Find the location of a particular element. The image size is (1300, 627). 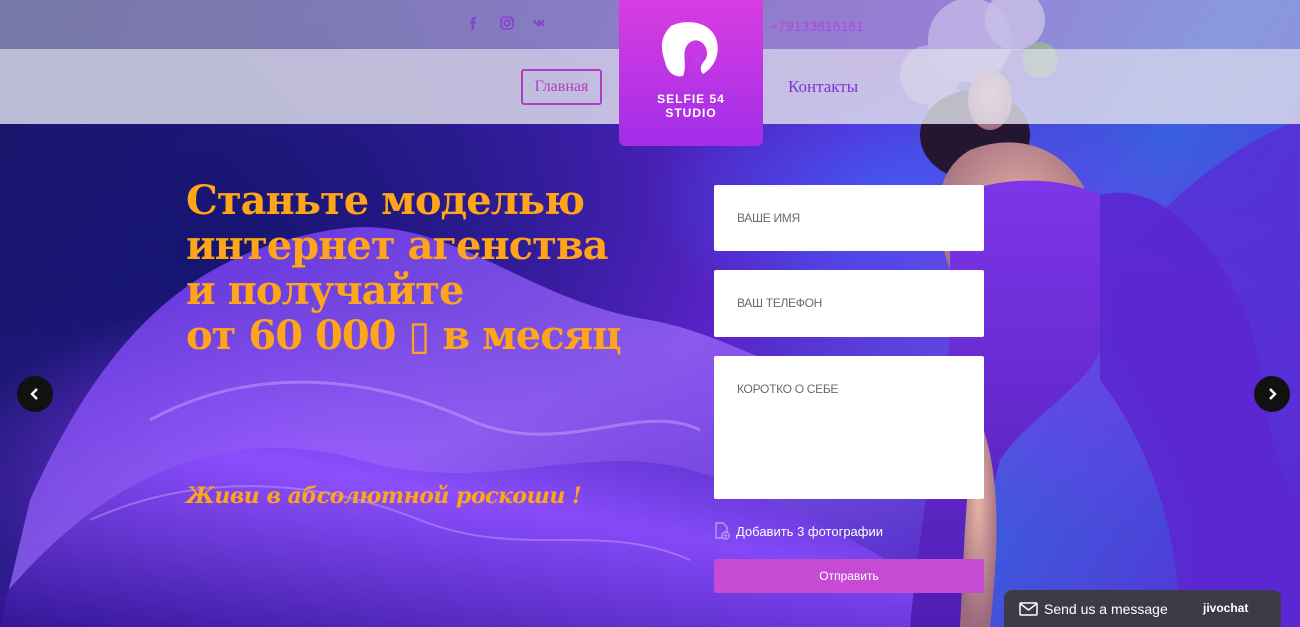

chat-widget: Send us a message jivochat is located at coordinates (1142, 608).